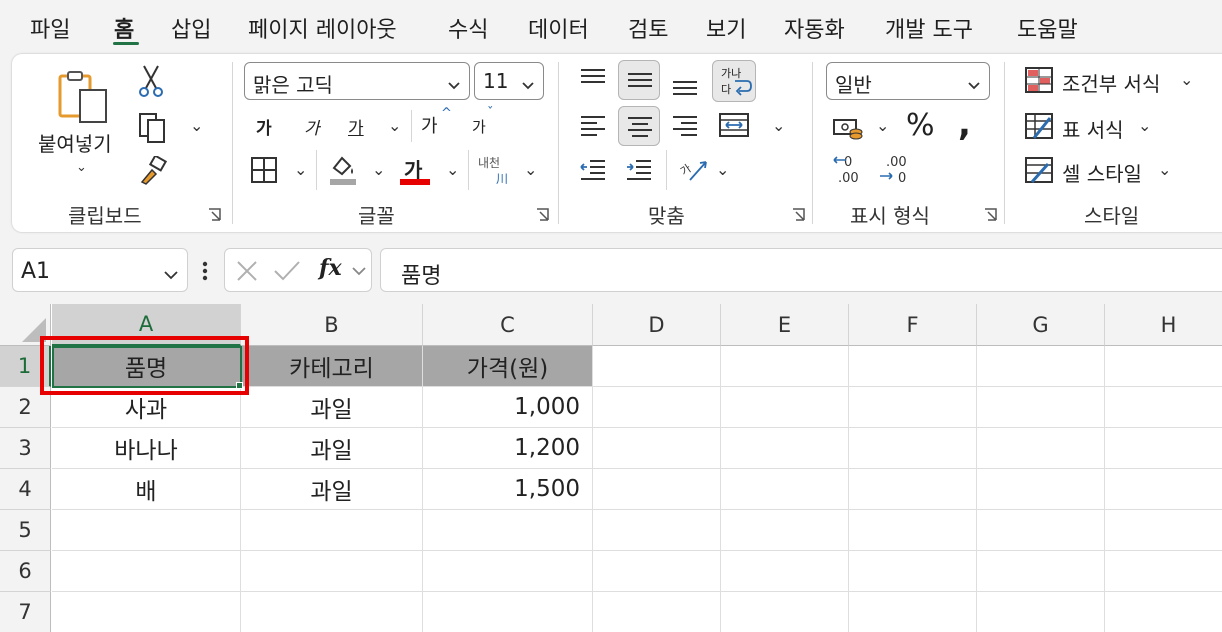 Image resolution: width=1222 pixels, height=632 pixels. What do you see at coordinates (558, 28) in the screenshot?
I see `tab-data: 데이터` at bounding box center [558, 28].